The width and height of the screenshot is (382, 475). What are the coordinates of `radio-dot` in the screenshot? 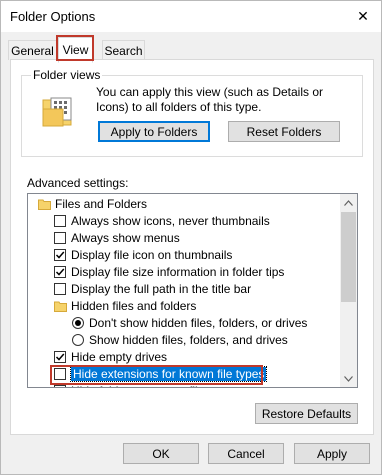 It's located at (78, 323).